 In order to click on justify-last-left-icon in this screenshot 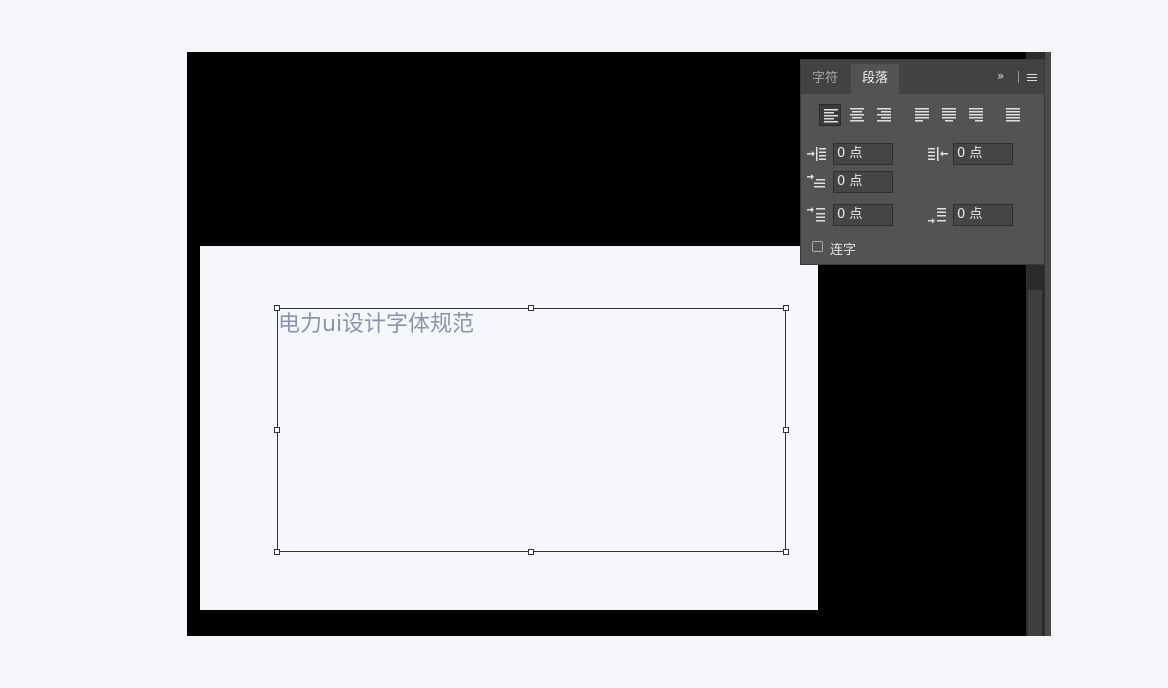, I will do `click(922, 115)`.